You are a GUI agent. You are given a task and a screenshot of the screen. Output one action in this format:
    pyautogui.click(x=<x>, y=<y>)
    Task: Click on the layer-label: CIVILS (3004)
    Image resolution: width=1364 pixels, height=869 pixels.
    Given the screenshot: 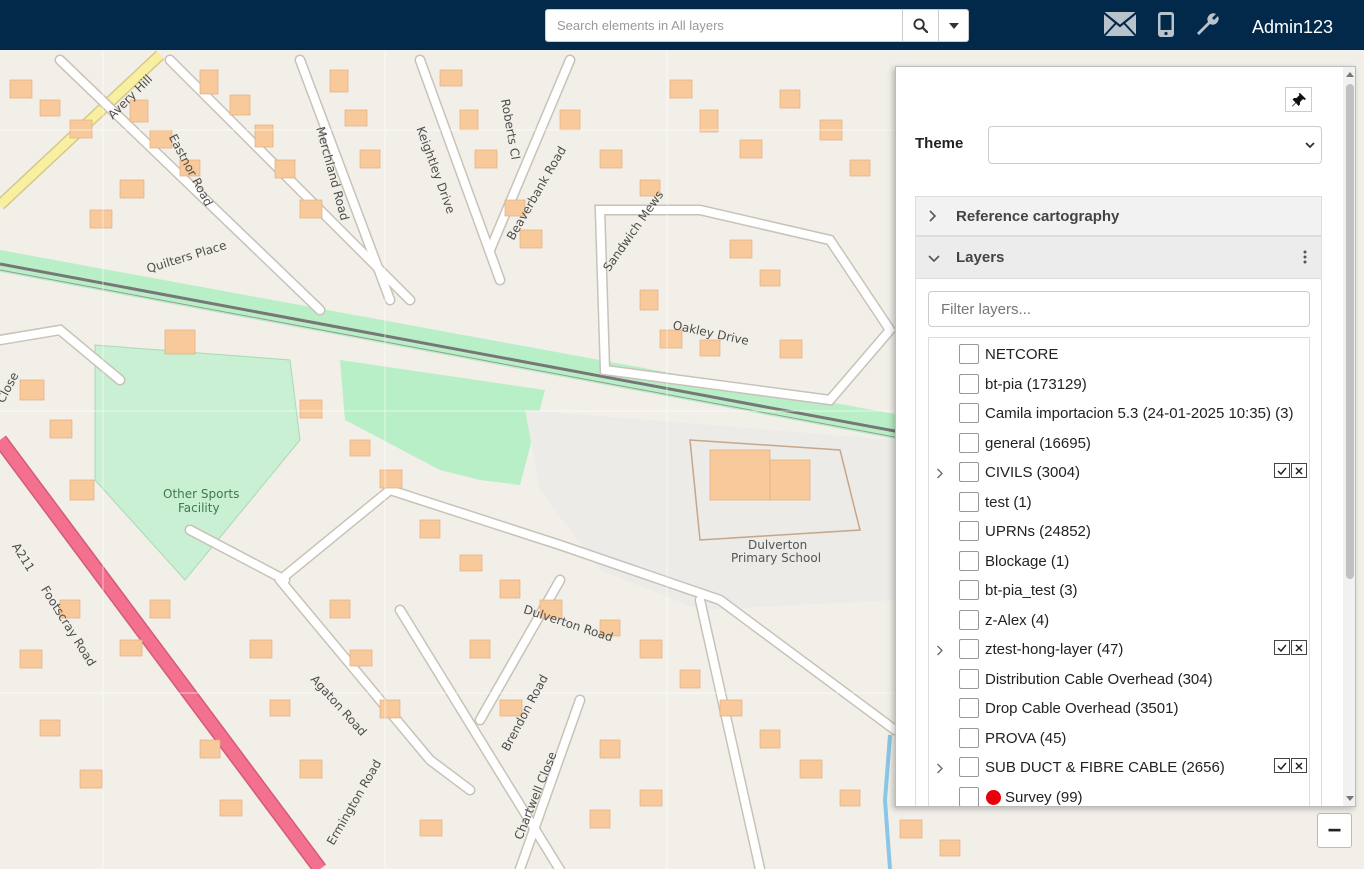 What is the action you would take?
    pyautogui.click(x=1033, y=472)
    